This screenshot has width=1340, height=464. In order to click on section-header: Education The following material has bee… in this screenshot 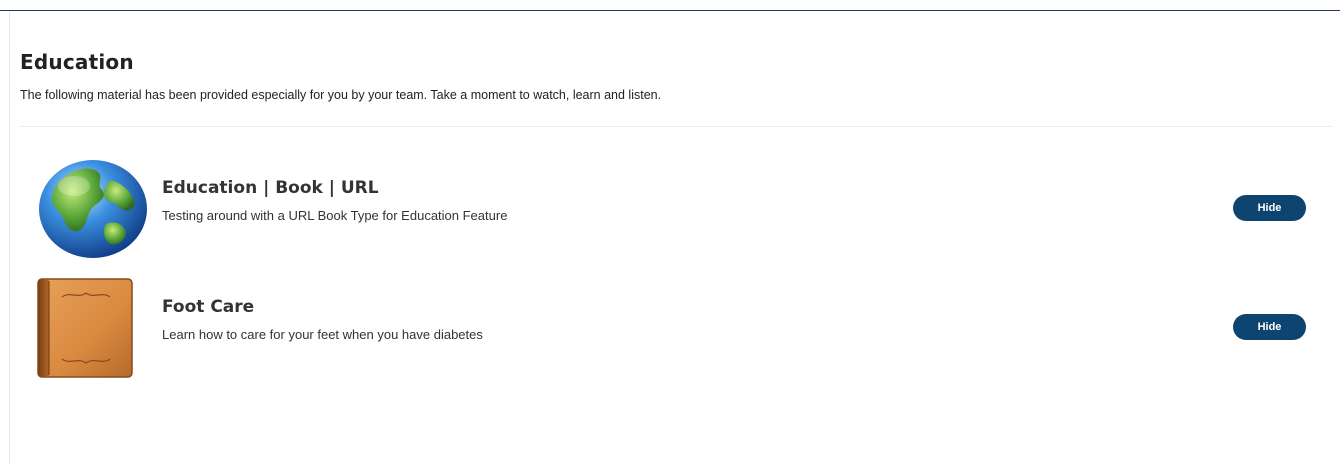, I will do `click(675, 76)`.